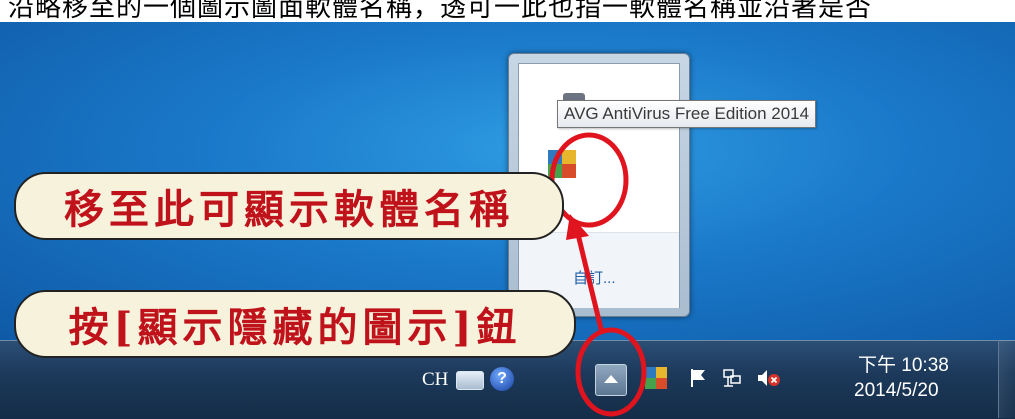  Describe the element at coordinates (470, 380) in the screenshot. I see `keyboard-icon` at that location.